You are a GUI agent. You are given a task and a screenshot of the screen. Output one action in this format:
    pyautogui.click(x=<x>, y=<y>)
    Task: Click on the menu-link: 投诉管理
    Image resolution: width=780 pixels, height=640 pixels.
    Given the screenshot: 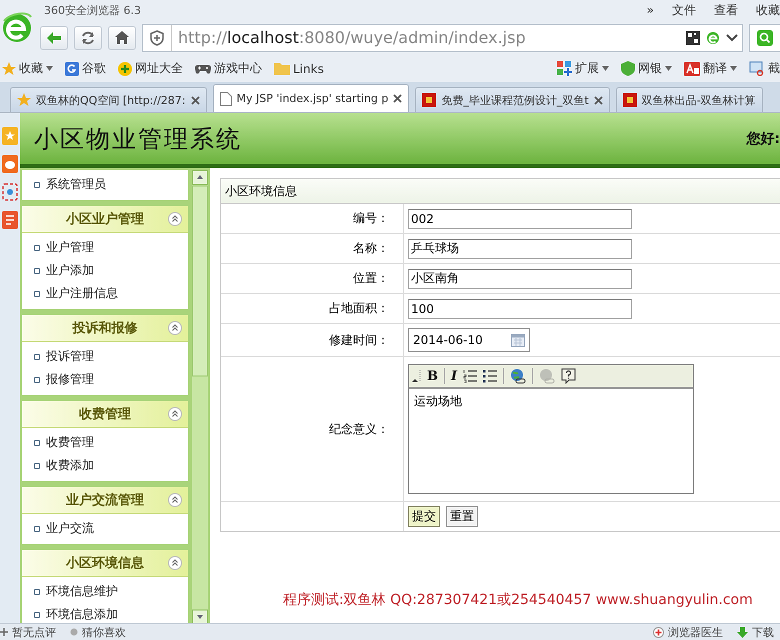 What is the action you would take?
    pyautogui.click(x=70, y=356)
    